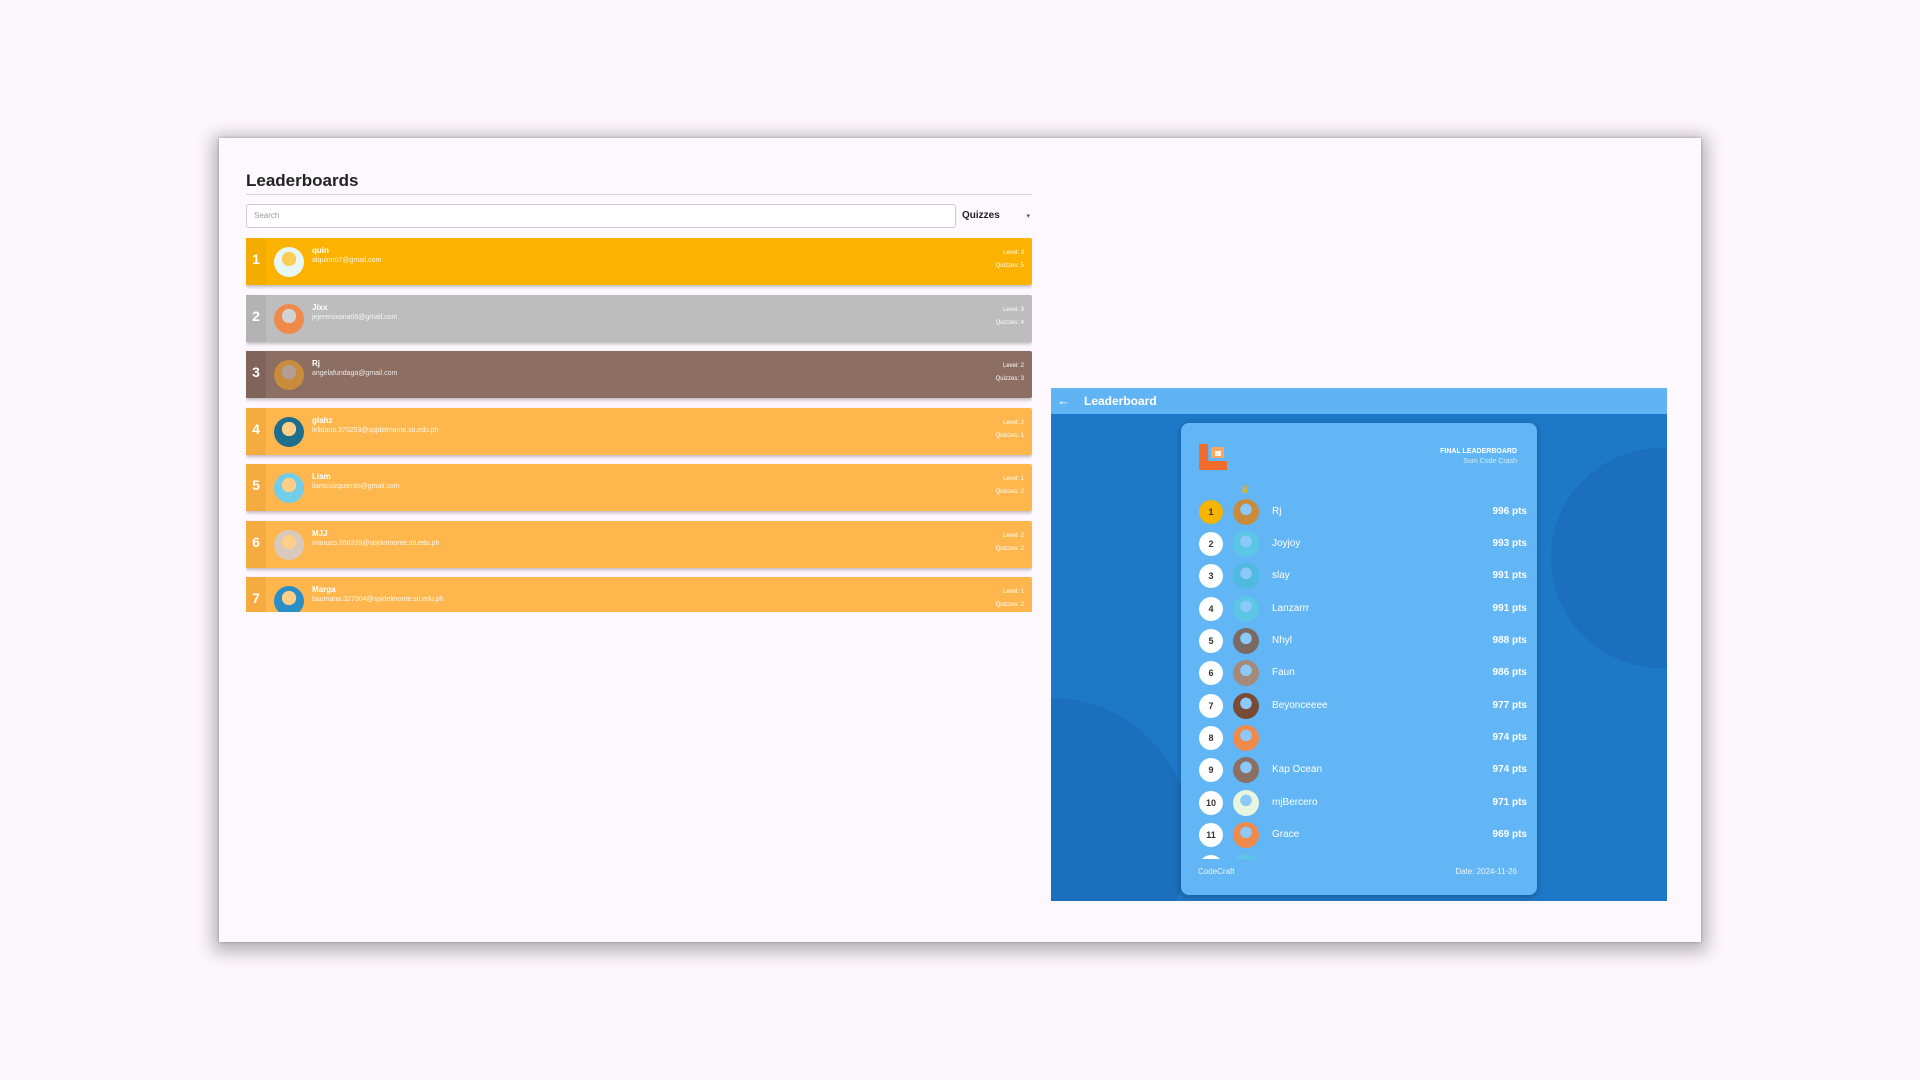 This screenshot has width=1920, height=1080. Describe the element at coordinates (1359, 855) in the screenshot. I see `player-row: 12` at that location.